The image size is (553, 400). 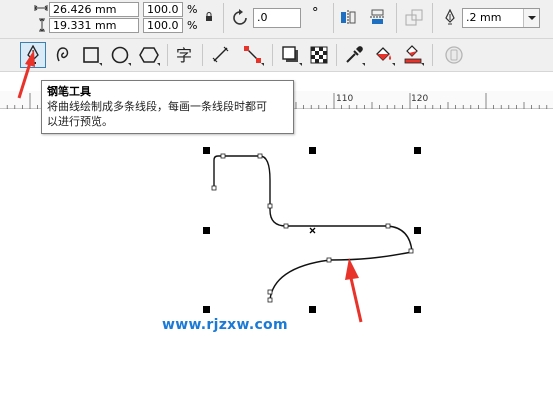 I want to click on bspline-tool-button, so click(x=63, y=55).